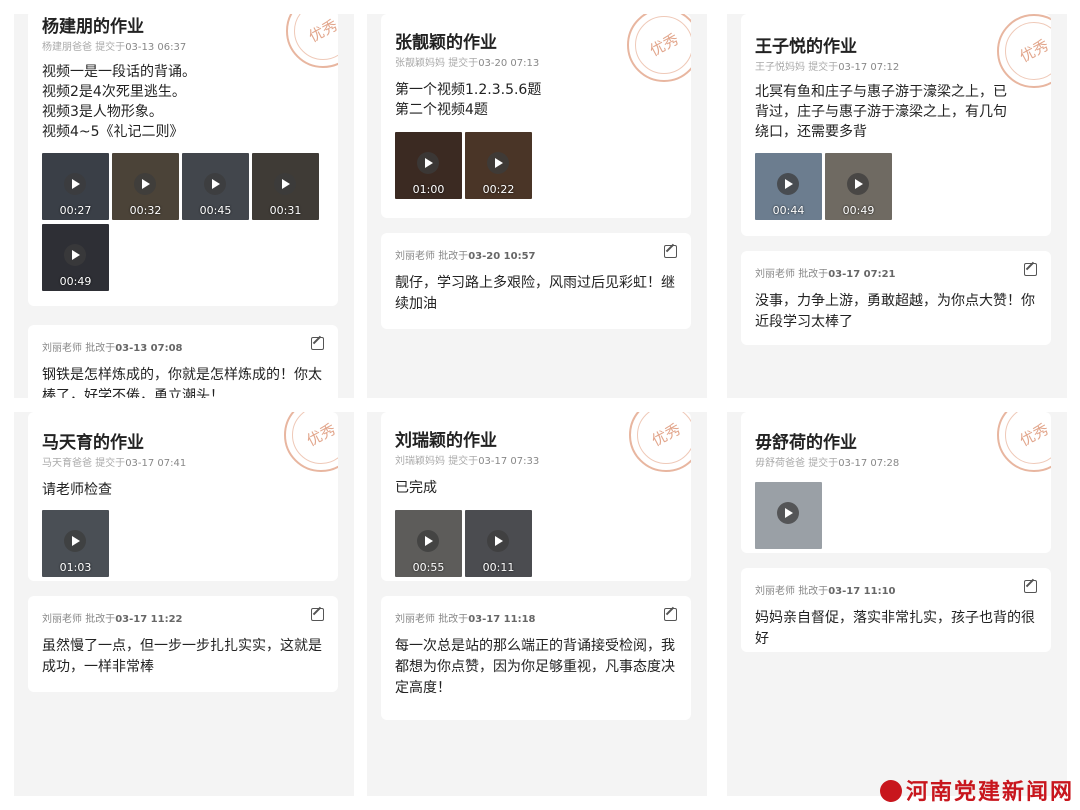 The image size is (1080, 810). What do you see at coordinates (182, 656) in the screenshot?
I see `feedback-text: 虽然慢了一点，但一步一步扎扎实实，这就是成功，一样非常棒` at bounding box center [182, 656].